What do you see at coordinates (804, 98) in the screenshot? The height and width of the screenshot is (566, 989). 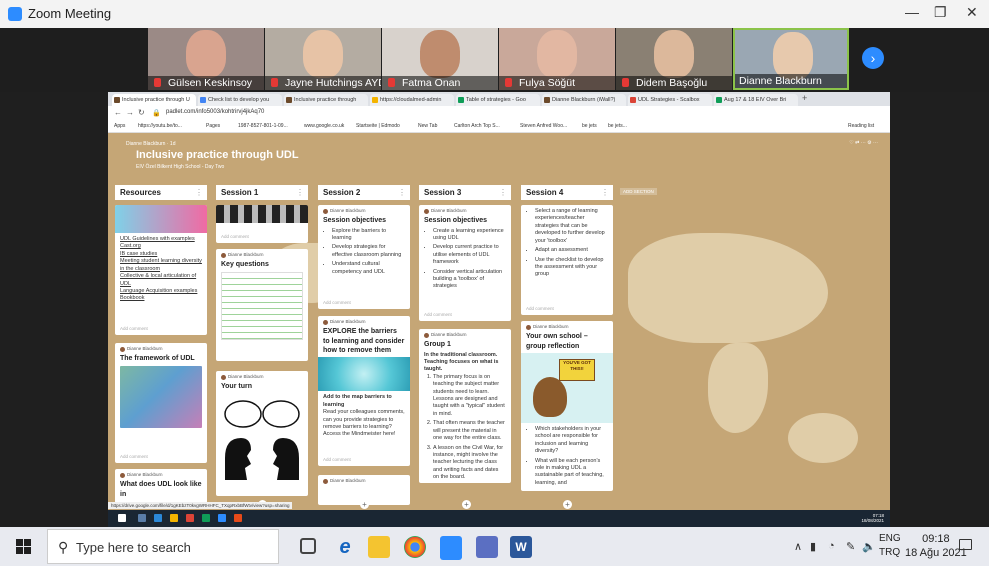 I see `new-tab-button: +` at bounding box center [804, 98].